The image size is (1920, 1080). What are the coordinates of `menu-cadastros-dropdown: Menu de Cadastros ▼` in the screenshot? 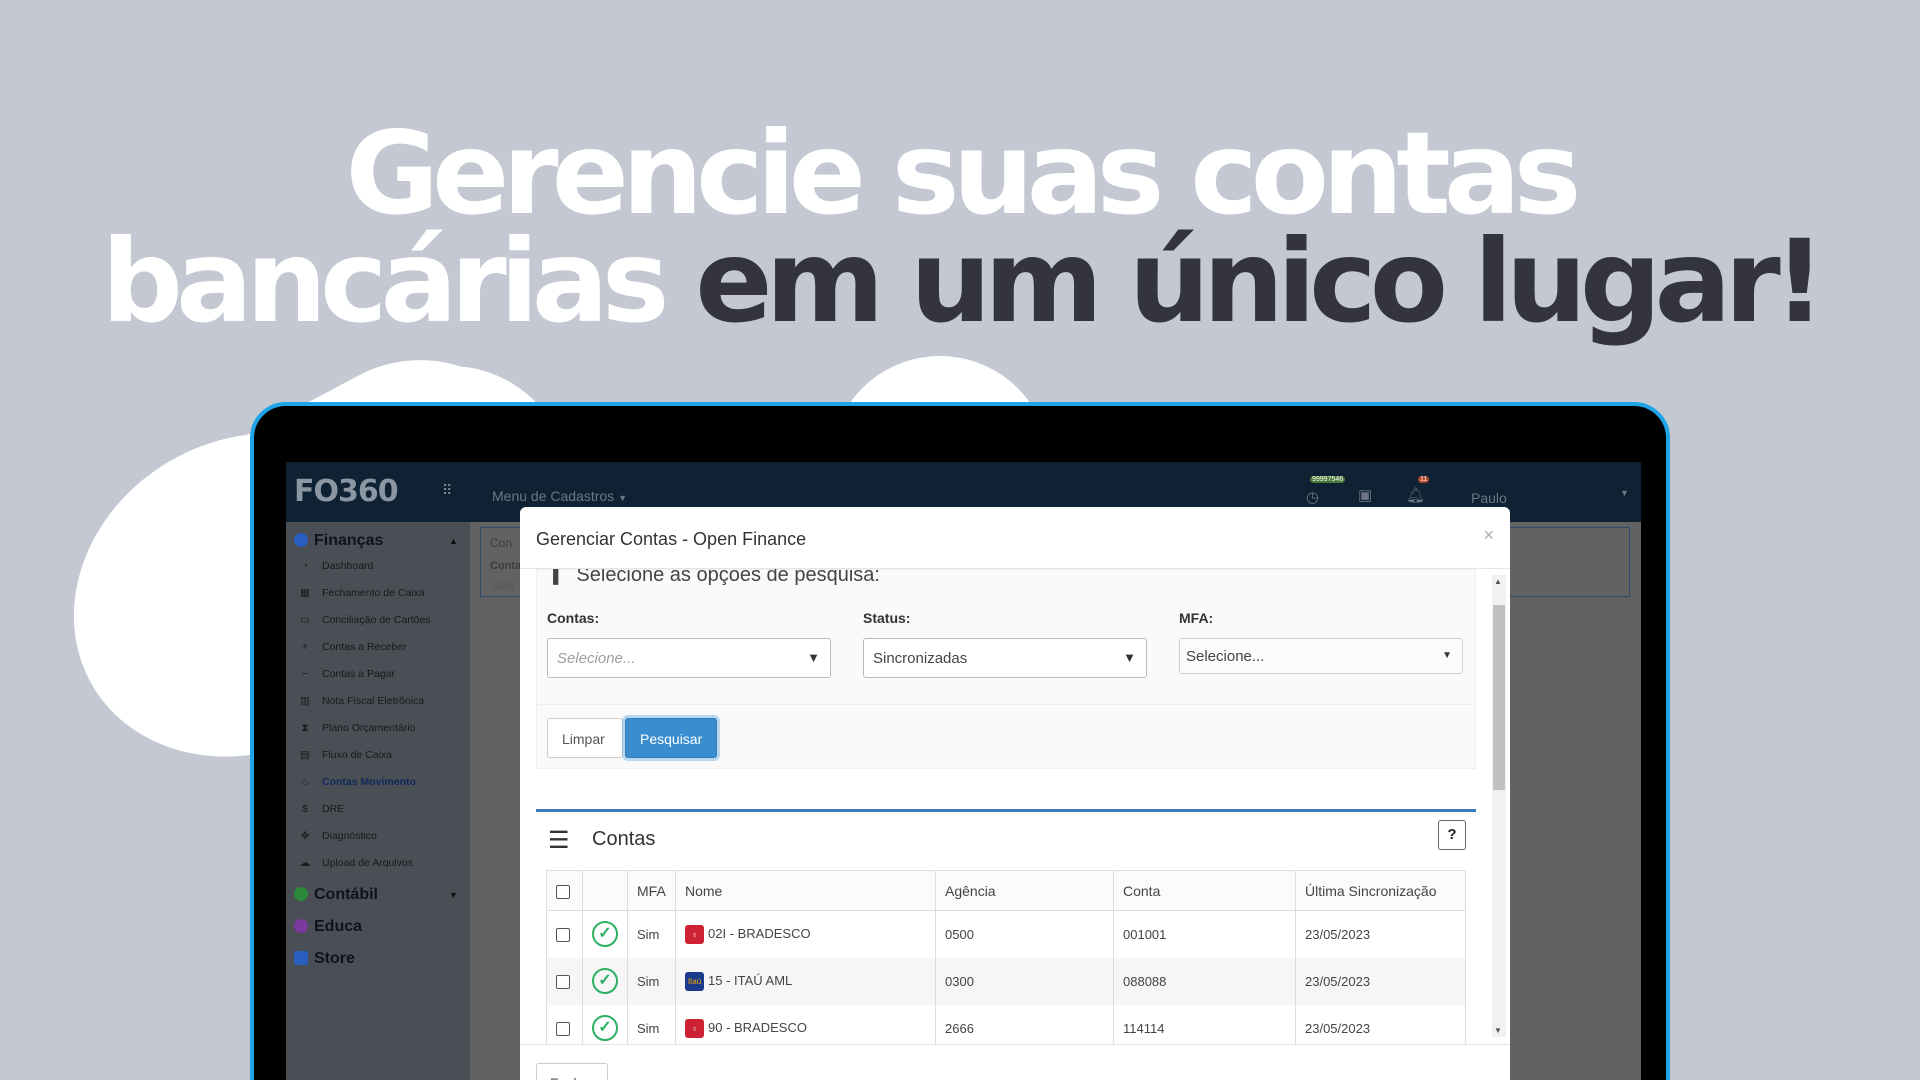 It's located at (559, 496).